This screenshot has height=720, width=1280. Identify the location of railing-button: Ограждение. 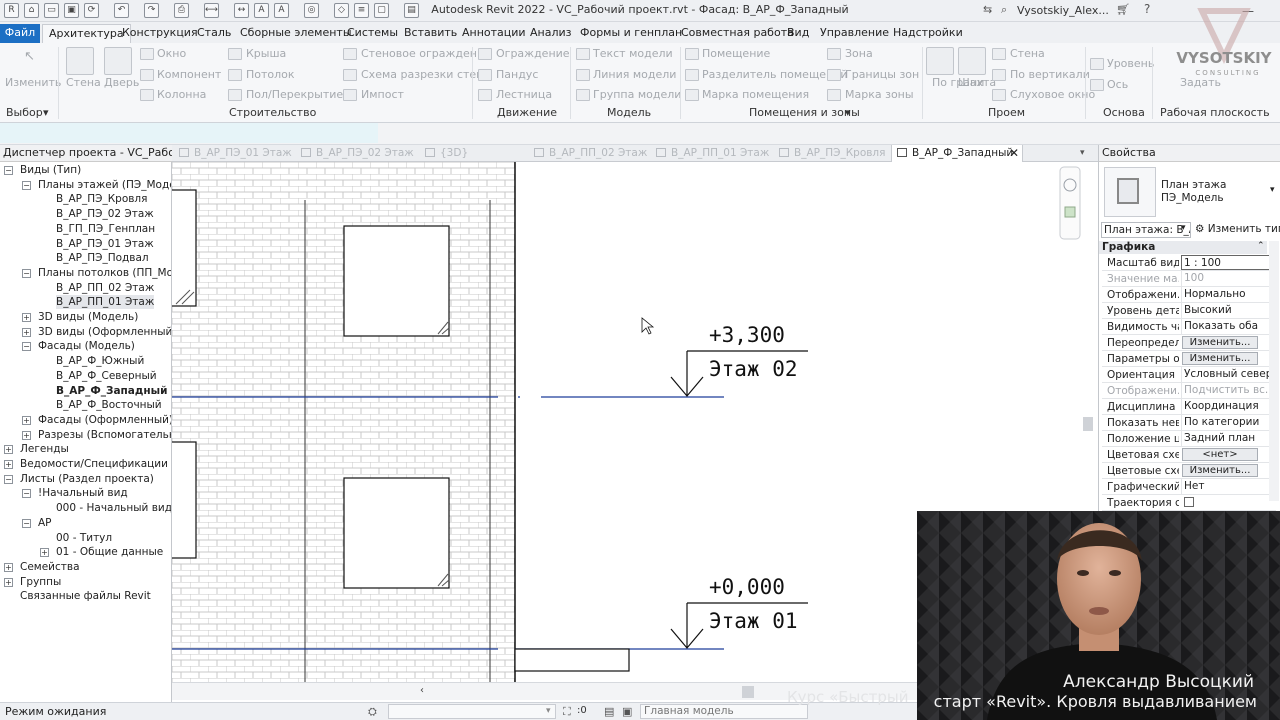
(533, 53).